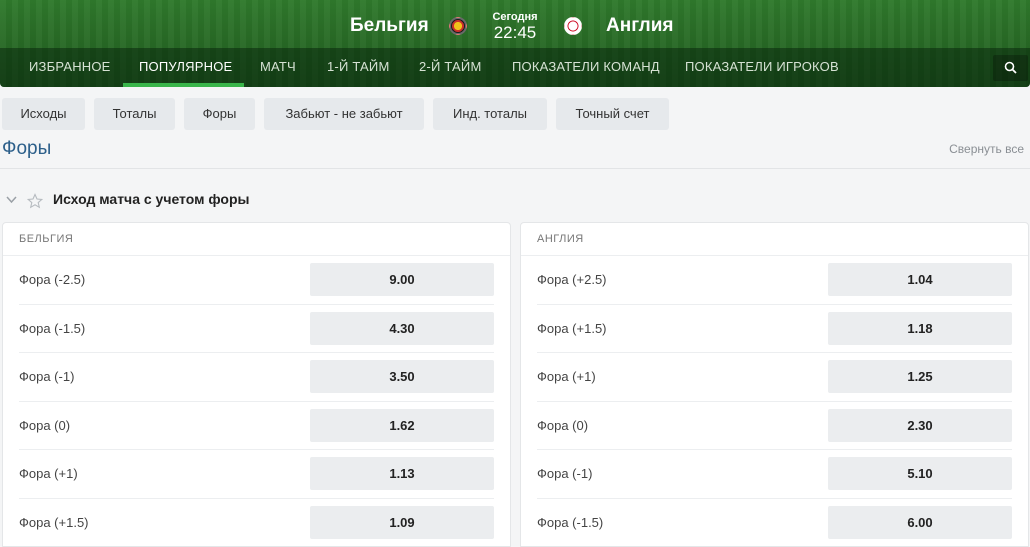 This screenshot has width=1030, height=547. Describe the element at coordinates (774, 329) in the screenshot. I see `odds-row: Фора (+1.5) 1.18` at that location.